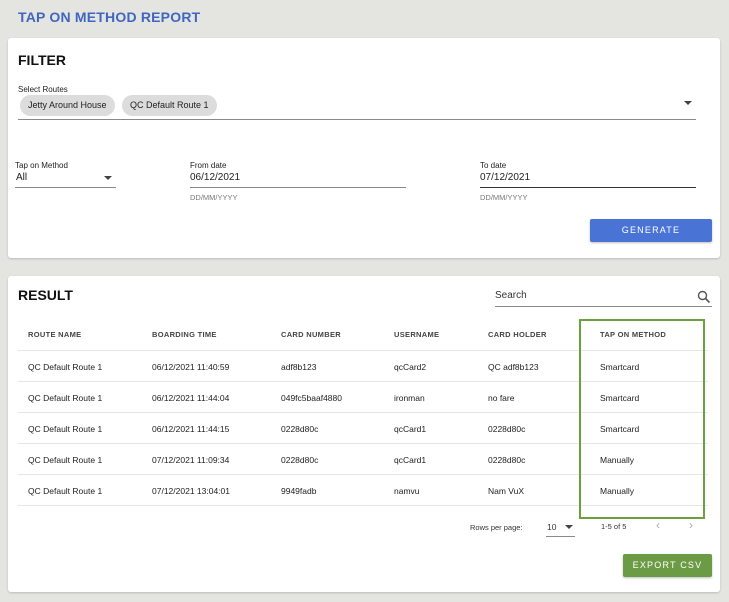  Describe the element at coordinates (651, 230) in the screenshot. I see `generate-button: GENERATE` at that location.